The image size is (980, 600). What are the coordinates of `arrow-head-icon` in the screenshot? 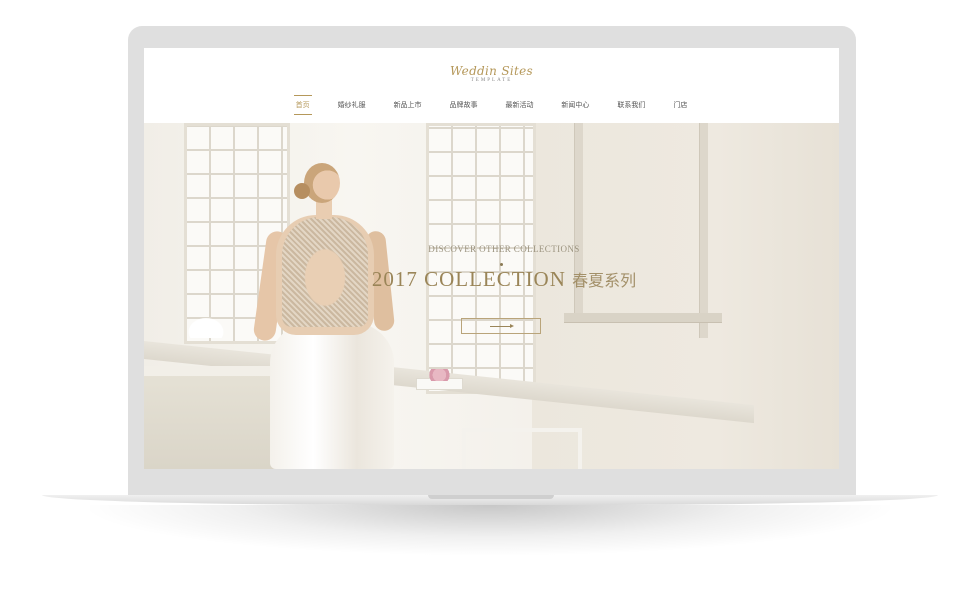 It's located at (512, 326).